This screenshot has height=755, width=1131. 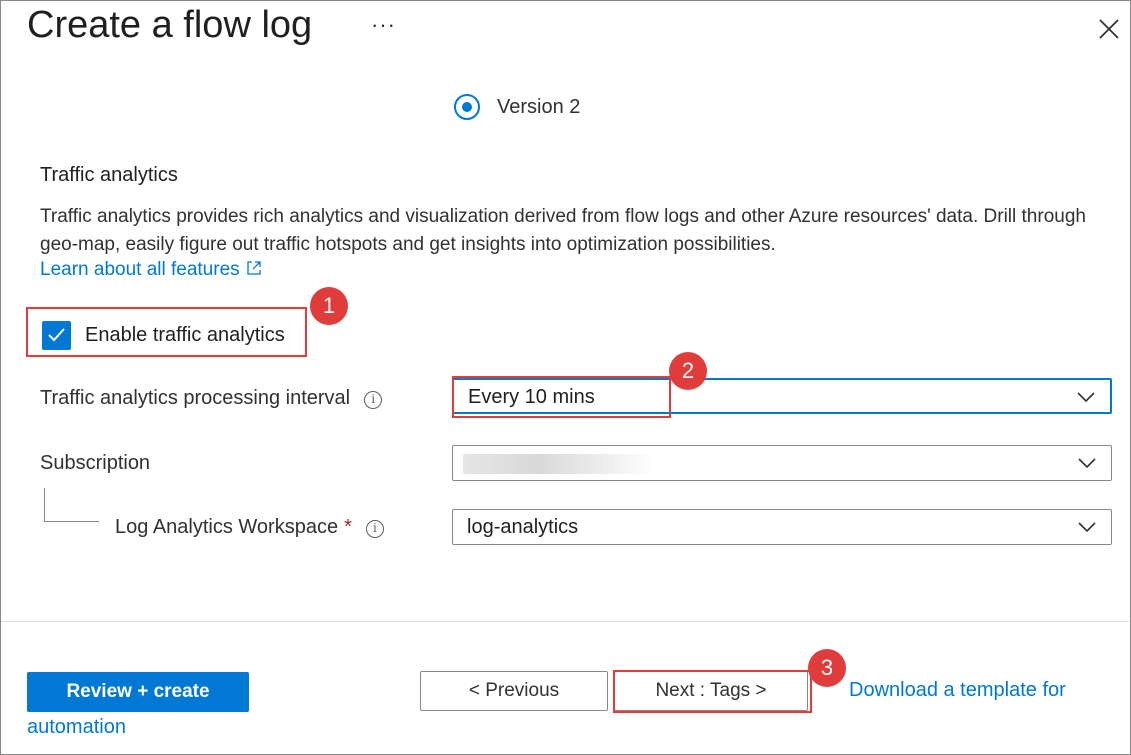 I want to click on interval-value: Every 10 mins, so click(x=531, y=397).